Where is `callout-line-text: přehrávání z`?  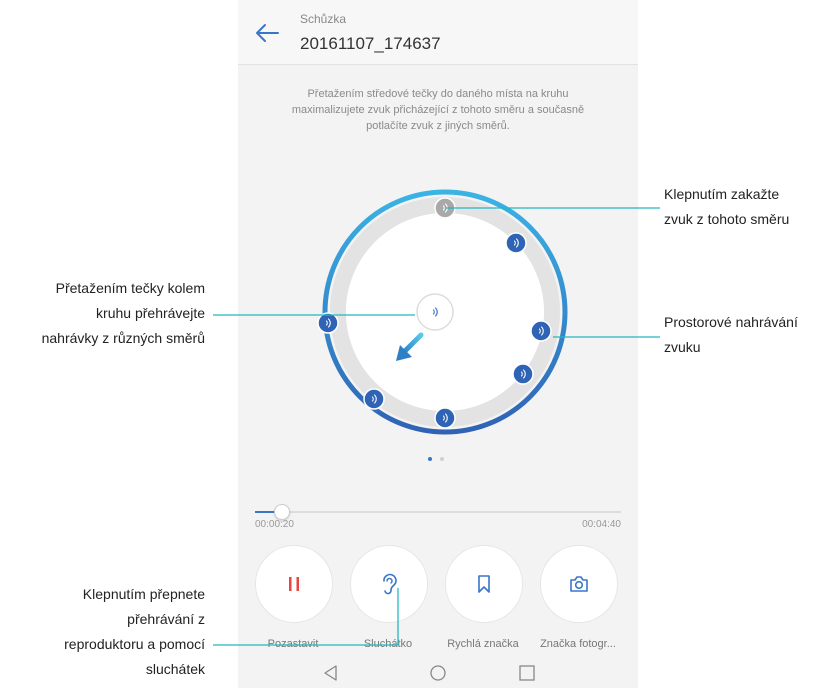 callout-line-text: přehrávání z is located at coordinates (166, 619).